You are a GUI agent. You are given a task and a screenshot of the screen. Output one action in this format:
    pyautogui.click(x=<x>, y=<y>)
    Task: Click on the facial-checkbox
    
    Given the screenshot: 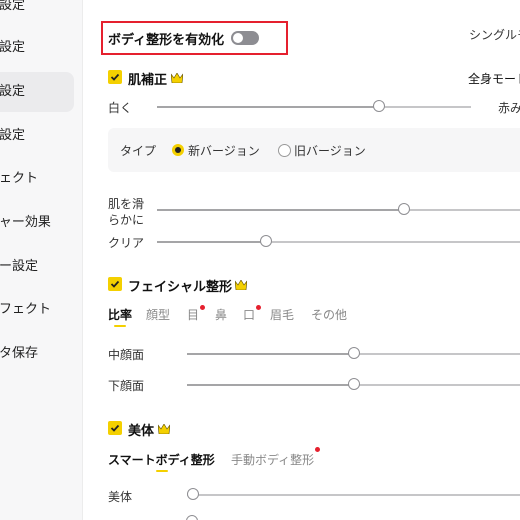 What is the action you would take?
    pyautogui.click(x=115, y=284)
    